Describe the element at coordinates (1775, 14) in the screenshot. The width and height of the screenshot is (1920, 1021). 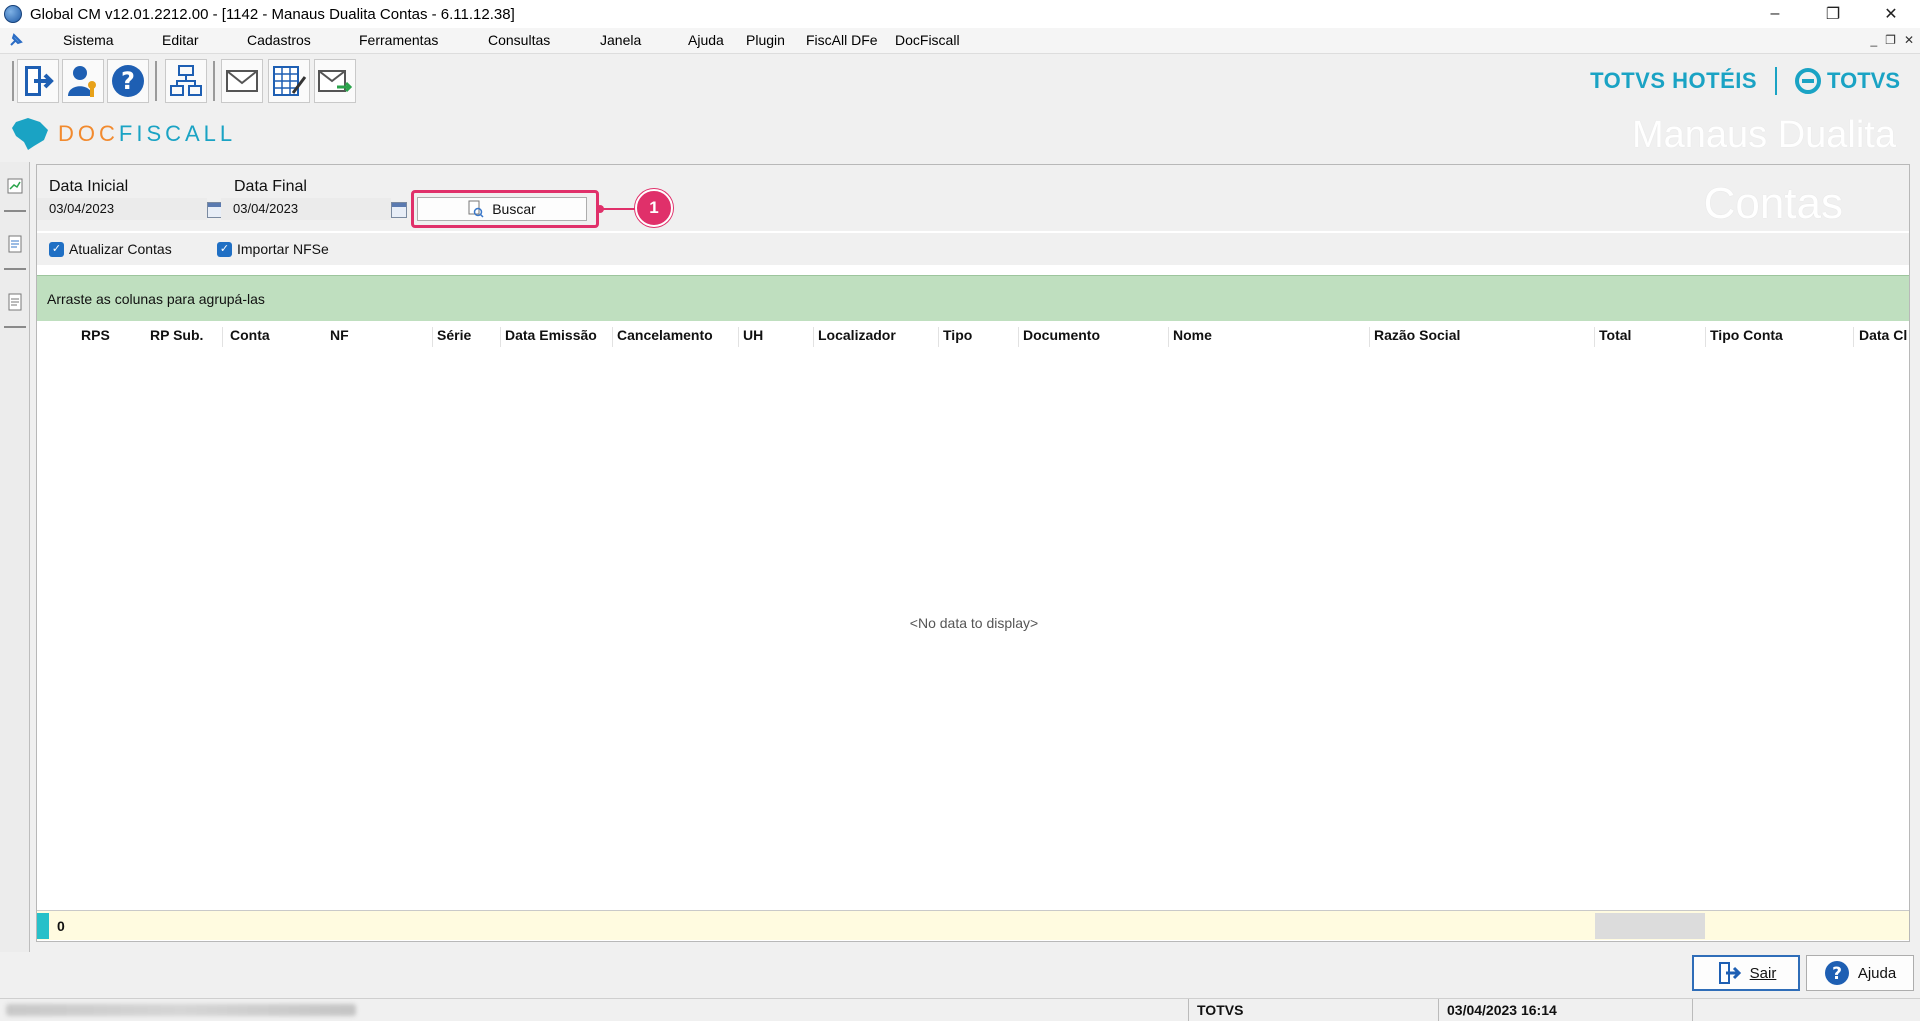
I see `minimize-button: –` at that location.